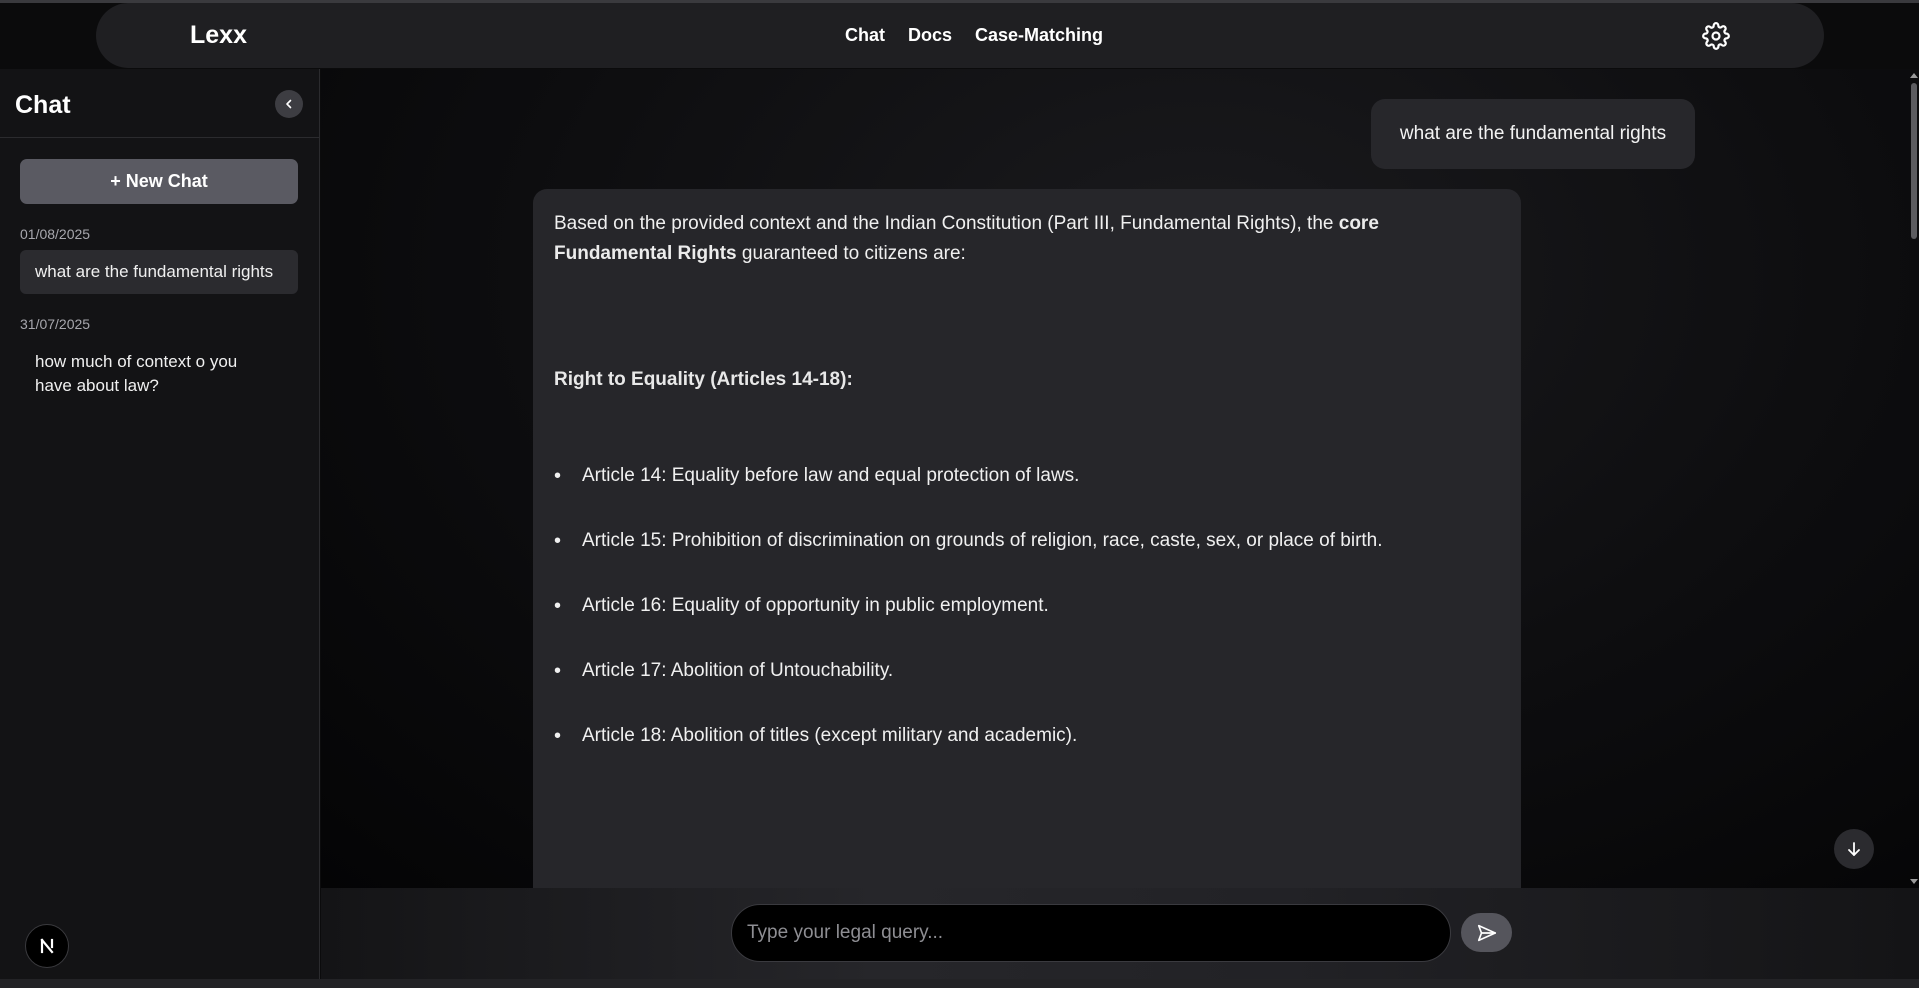  I want to click on scroll-down-arrow-icon, so click(1914, 881).